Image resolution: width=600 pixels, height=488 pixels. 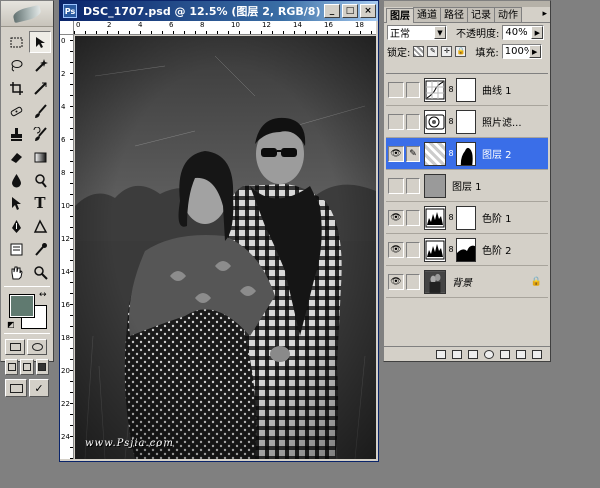 I want to click on move-icon, so click(x=40, y=42).